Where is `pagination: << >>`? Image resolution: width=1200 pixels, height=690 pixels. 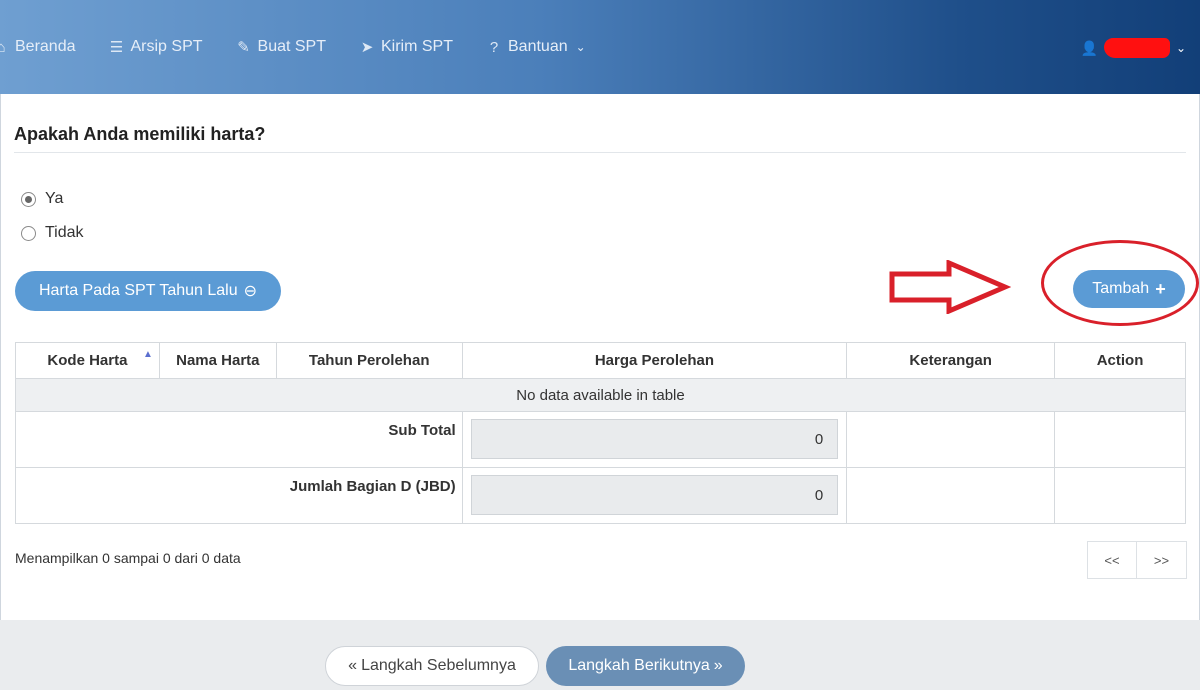
pagination: << >> is located at coordinates (1137, 560).